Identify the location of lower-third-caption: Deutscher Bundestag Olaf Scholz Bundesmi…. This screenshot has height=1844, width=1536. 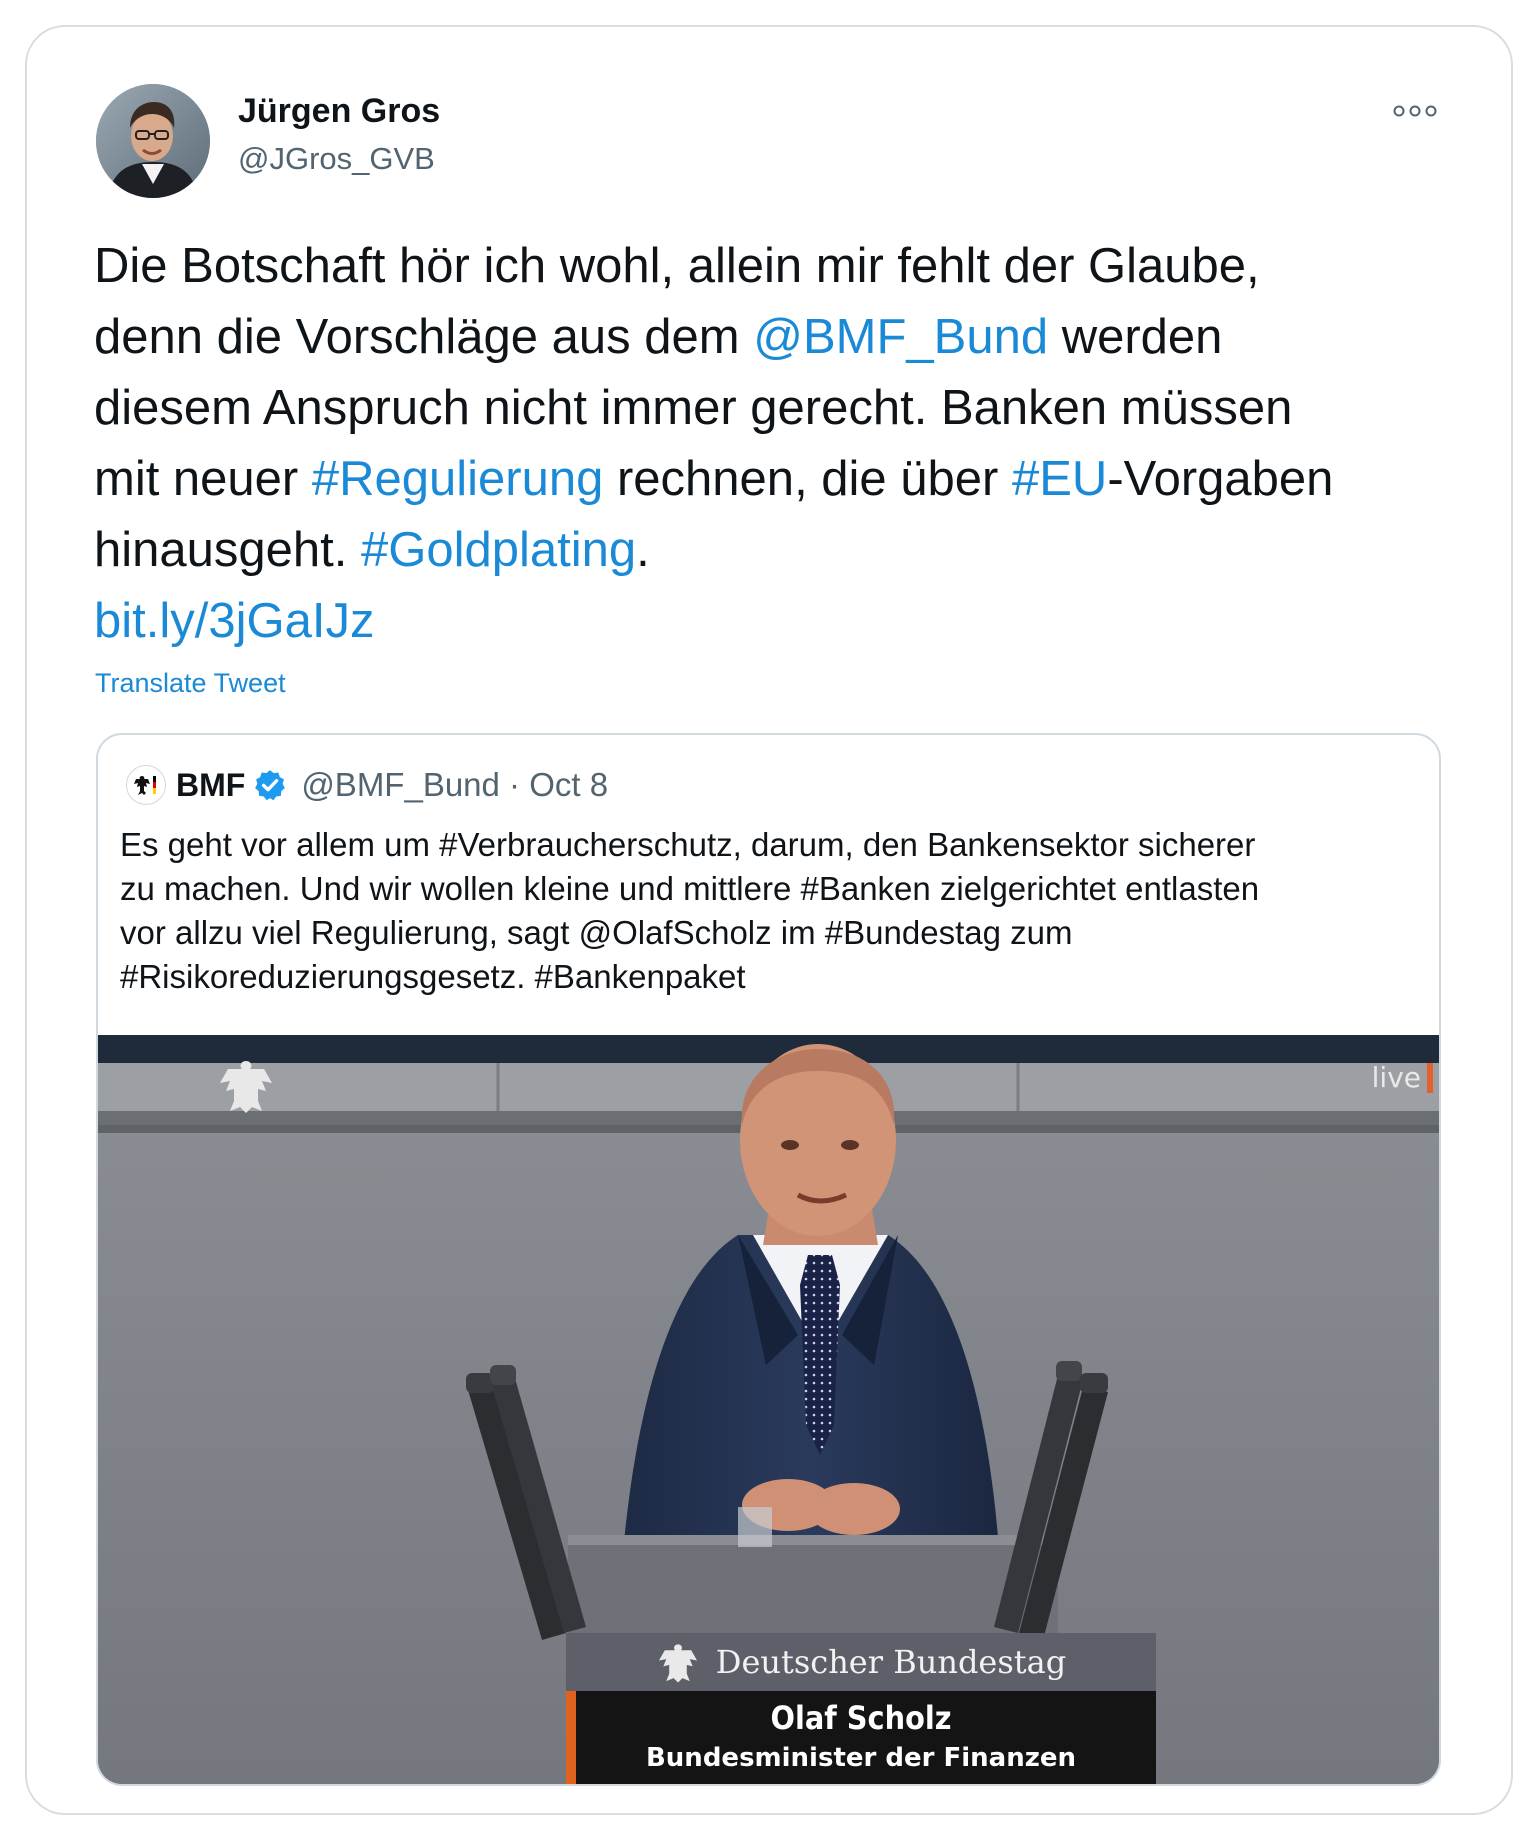
(861, 1708).